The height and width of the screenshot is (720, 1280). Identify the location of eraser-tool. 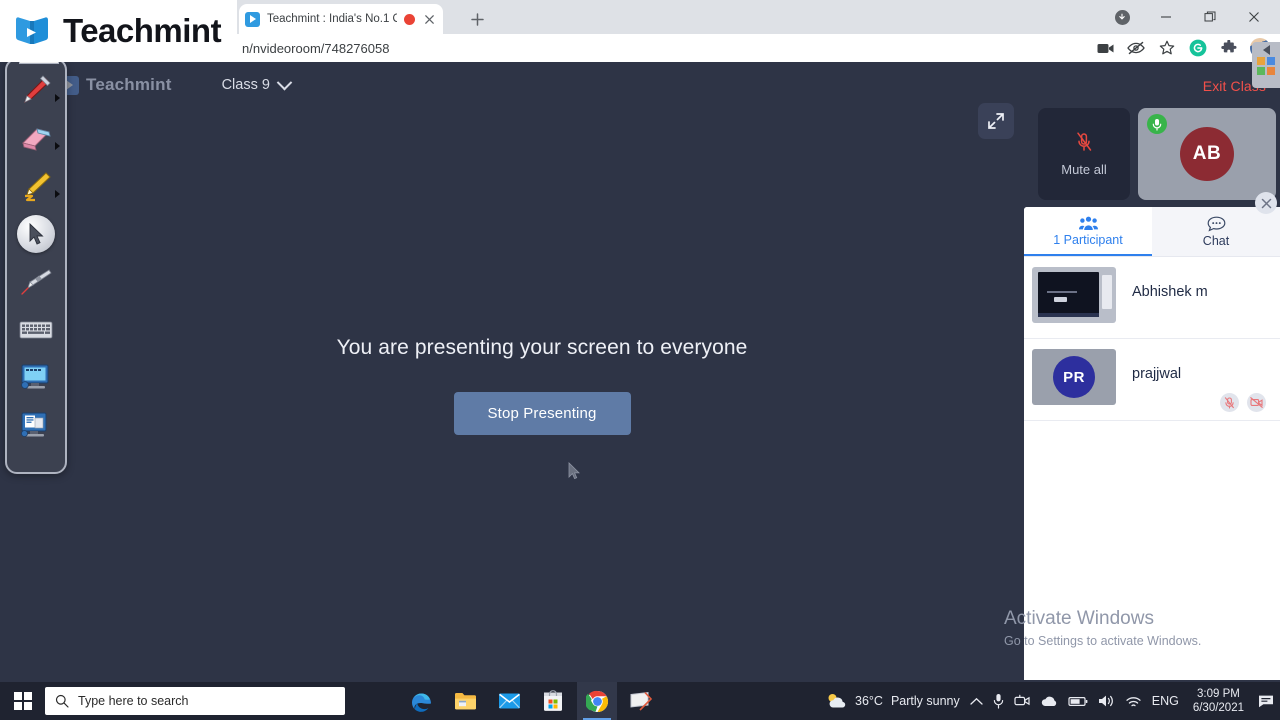
(36, 138).